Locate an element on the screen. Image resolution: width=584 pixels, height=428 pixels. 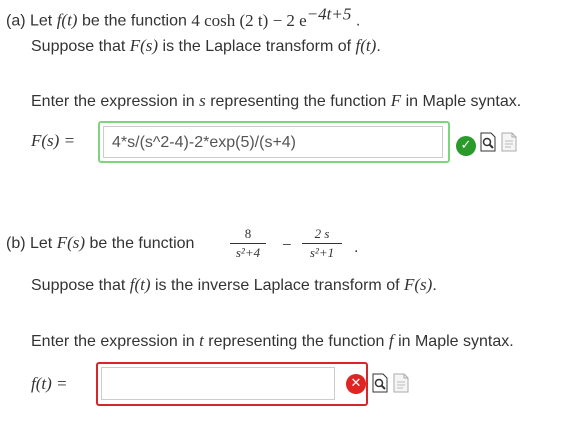
answer-label-a: F(s) = is located at coordinates (53, 140).